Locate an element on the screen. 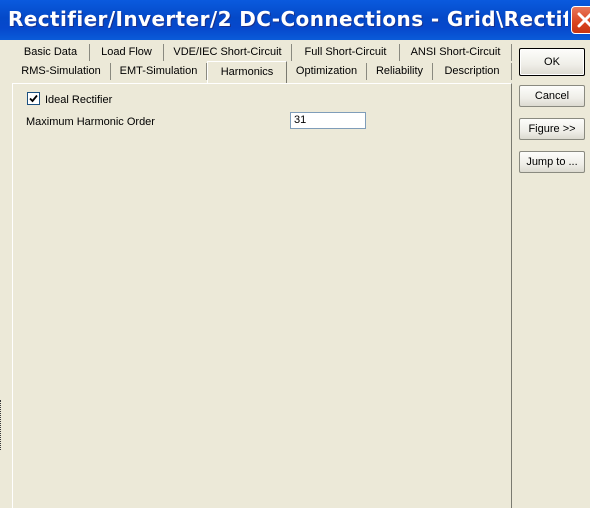  figure-button: Figure >> is located at coordinates (552, 129).